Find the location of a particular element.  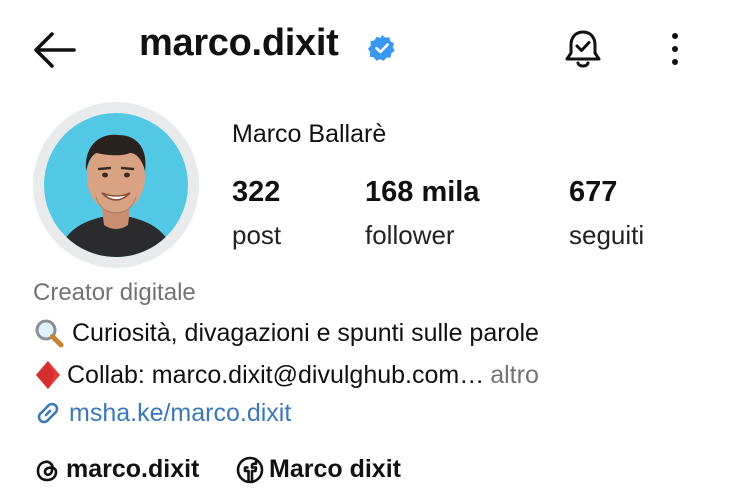

red-diamond-emoji-icon is located at coordinates (48, 375).